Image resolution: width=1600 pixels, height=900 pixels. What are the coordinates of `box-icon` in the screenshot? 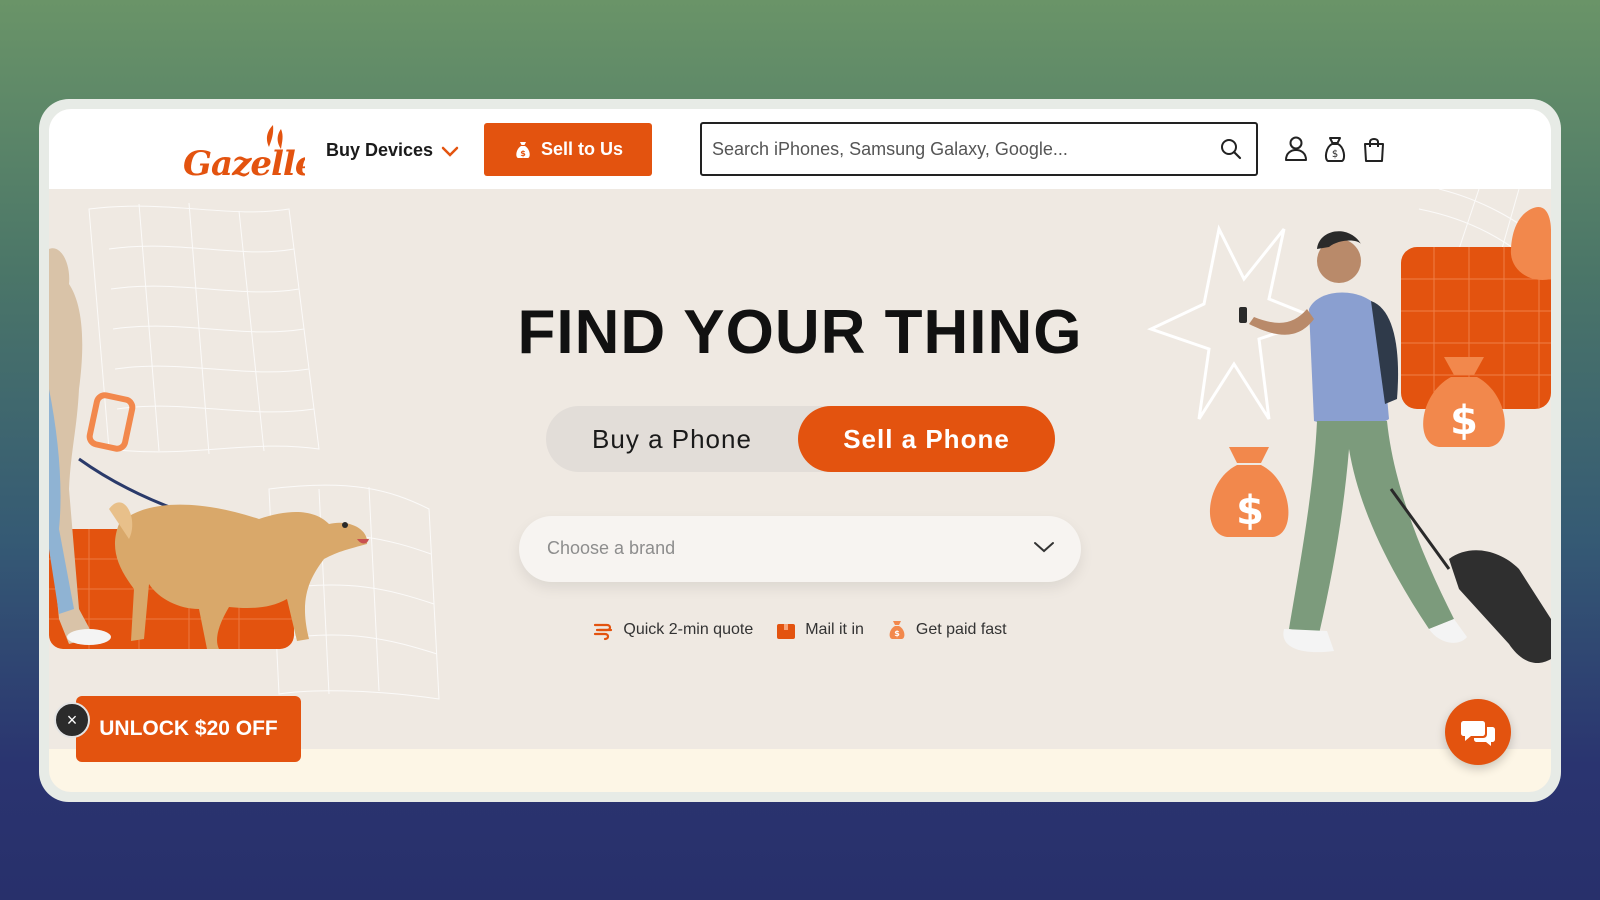 It's located at (786, 631).